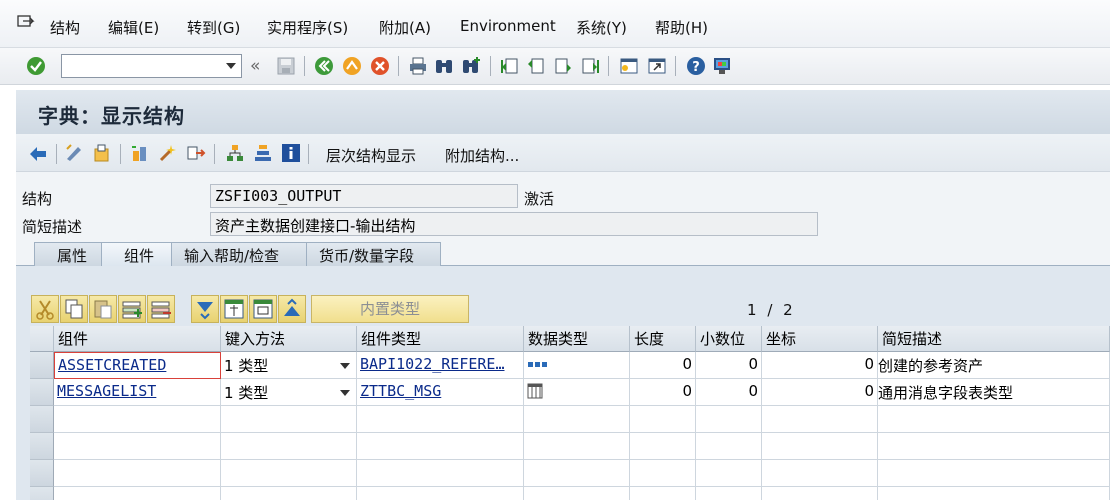 This screenshot has width=1110, height=500. I want to click on details-button, so click(205, 309).